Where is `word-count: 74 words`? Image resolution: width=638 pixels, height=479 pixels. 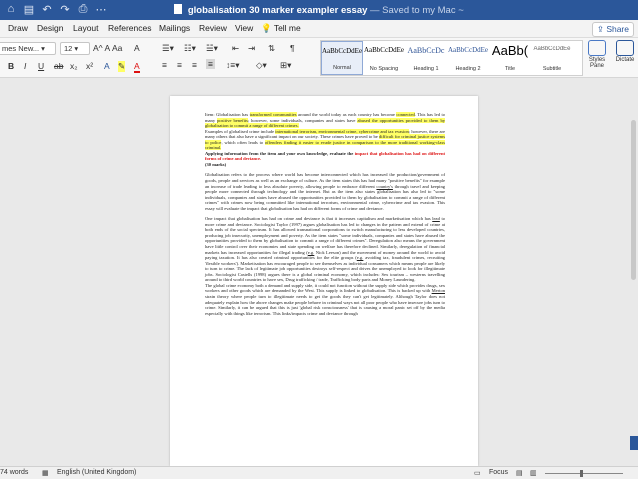 word-count: 74 words is located at coordinates (14, 472).